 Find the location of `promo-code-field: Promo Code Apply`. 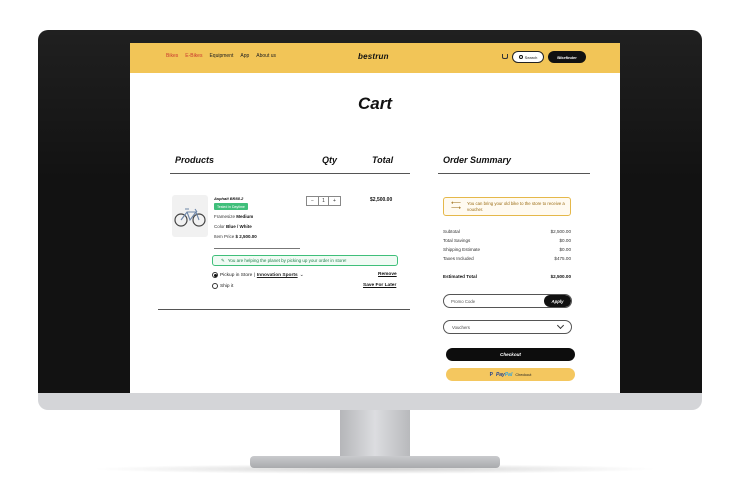

promo-code-field: Promo Code Apply is located at coordinates (507, 301).